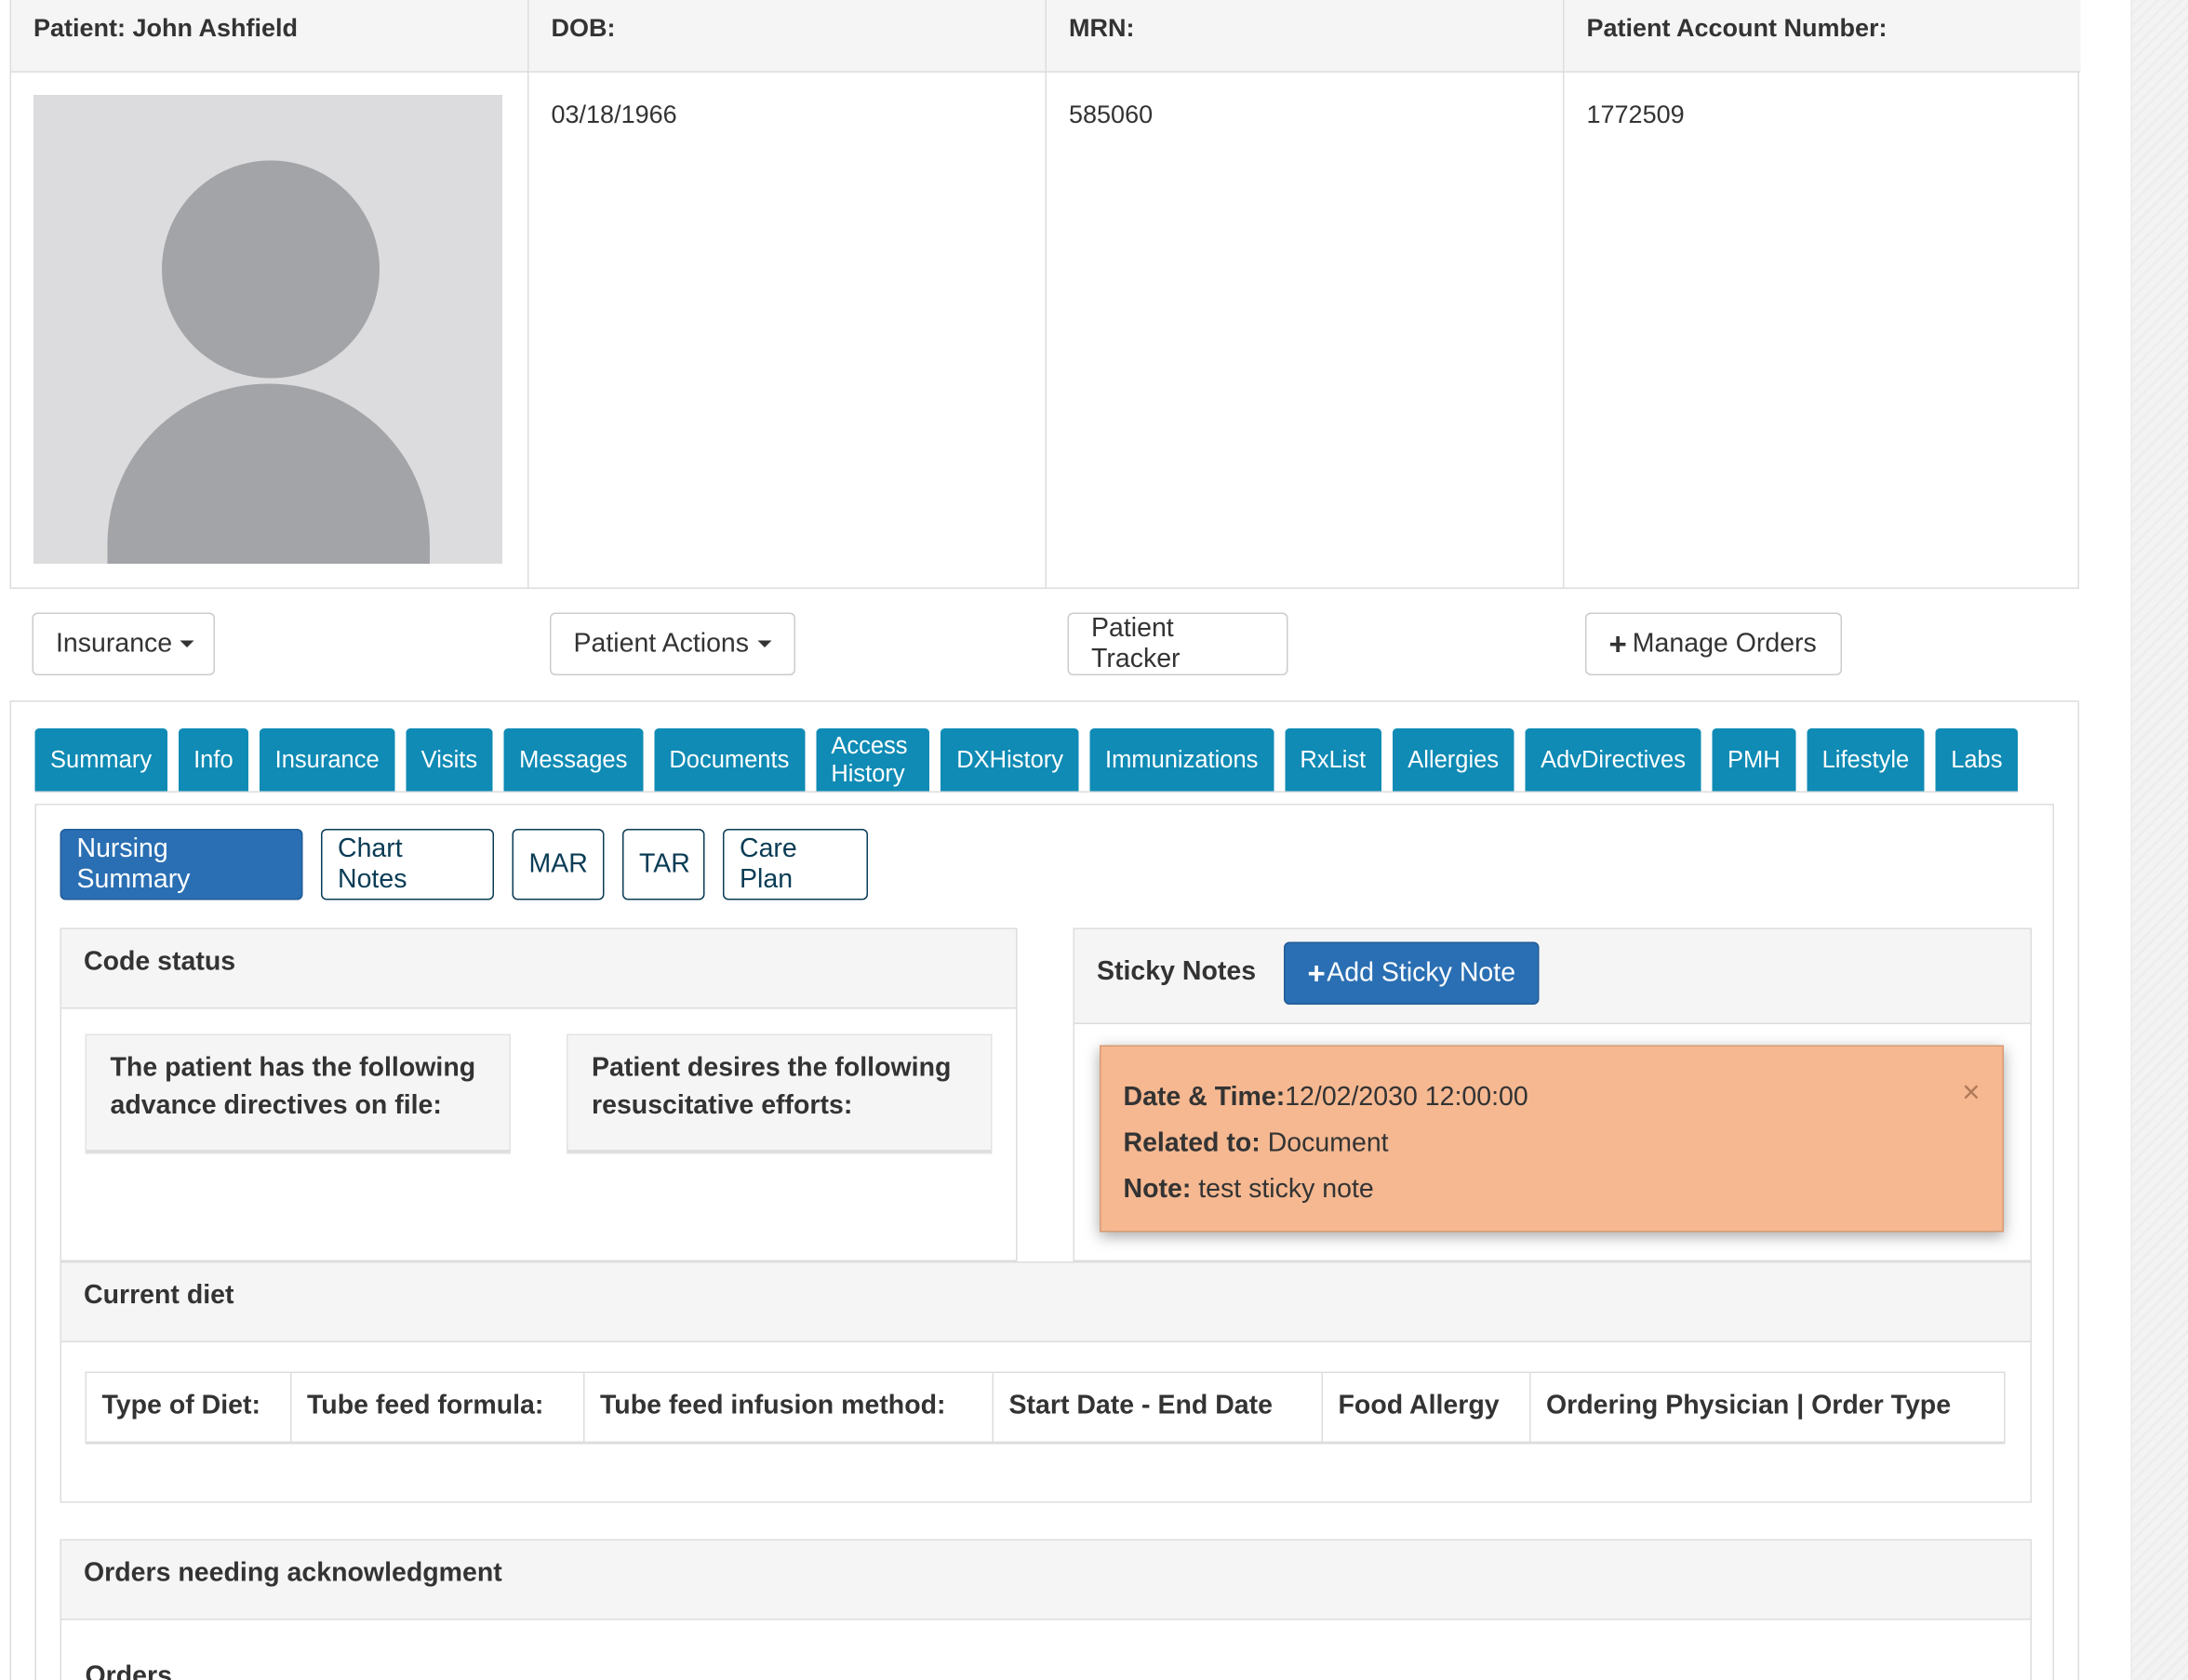  I want to click on subtab-care-plan: Care Plan, so click(795, 864).